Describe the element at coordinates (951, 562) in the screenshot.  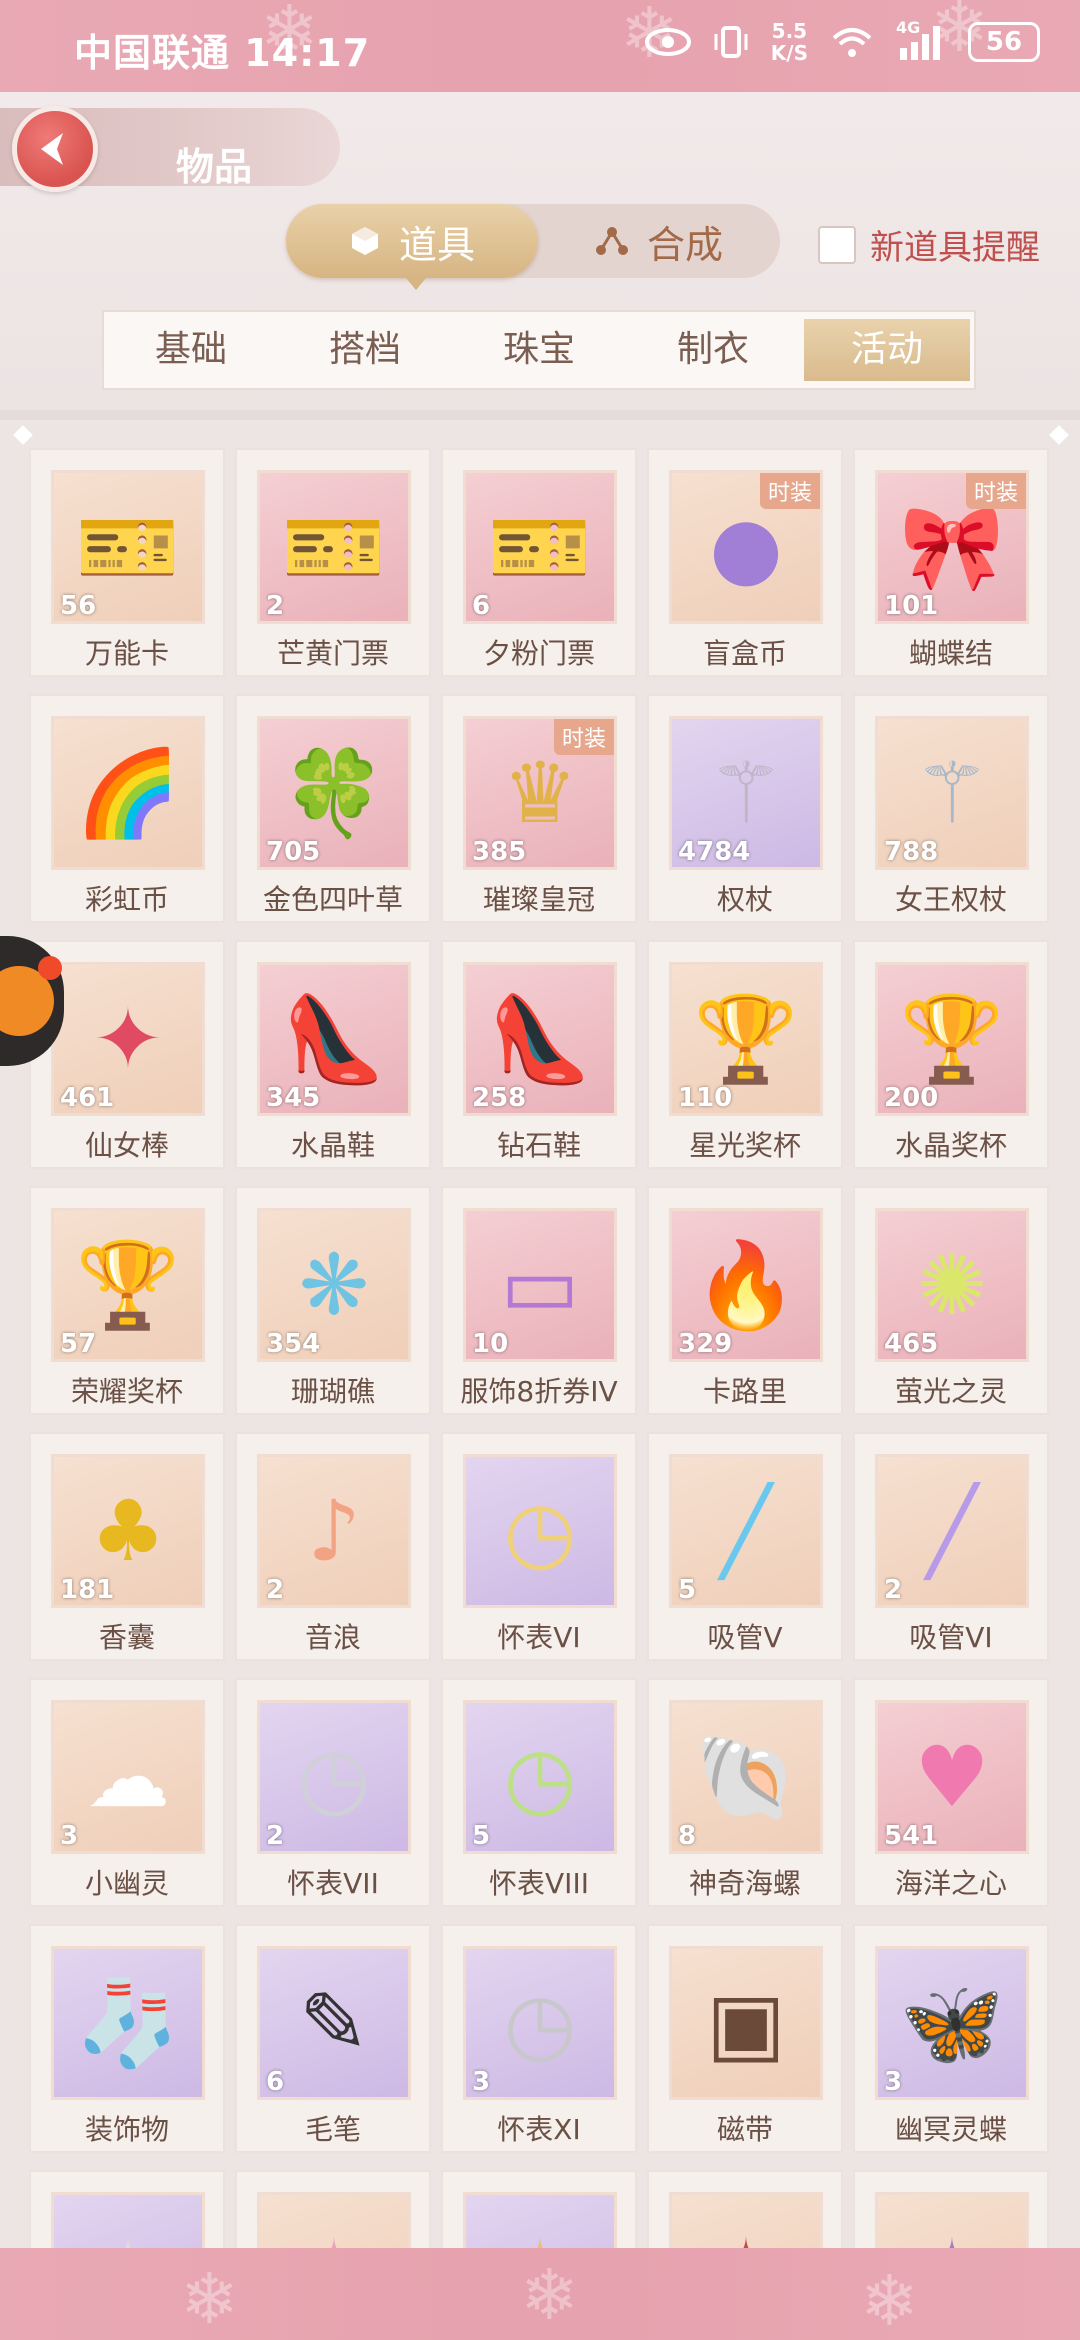
I see `item-card: 🎀 时装 101 蝴蝶结` at that location.